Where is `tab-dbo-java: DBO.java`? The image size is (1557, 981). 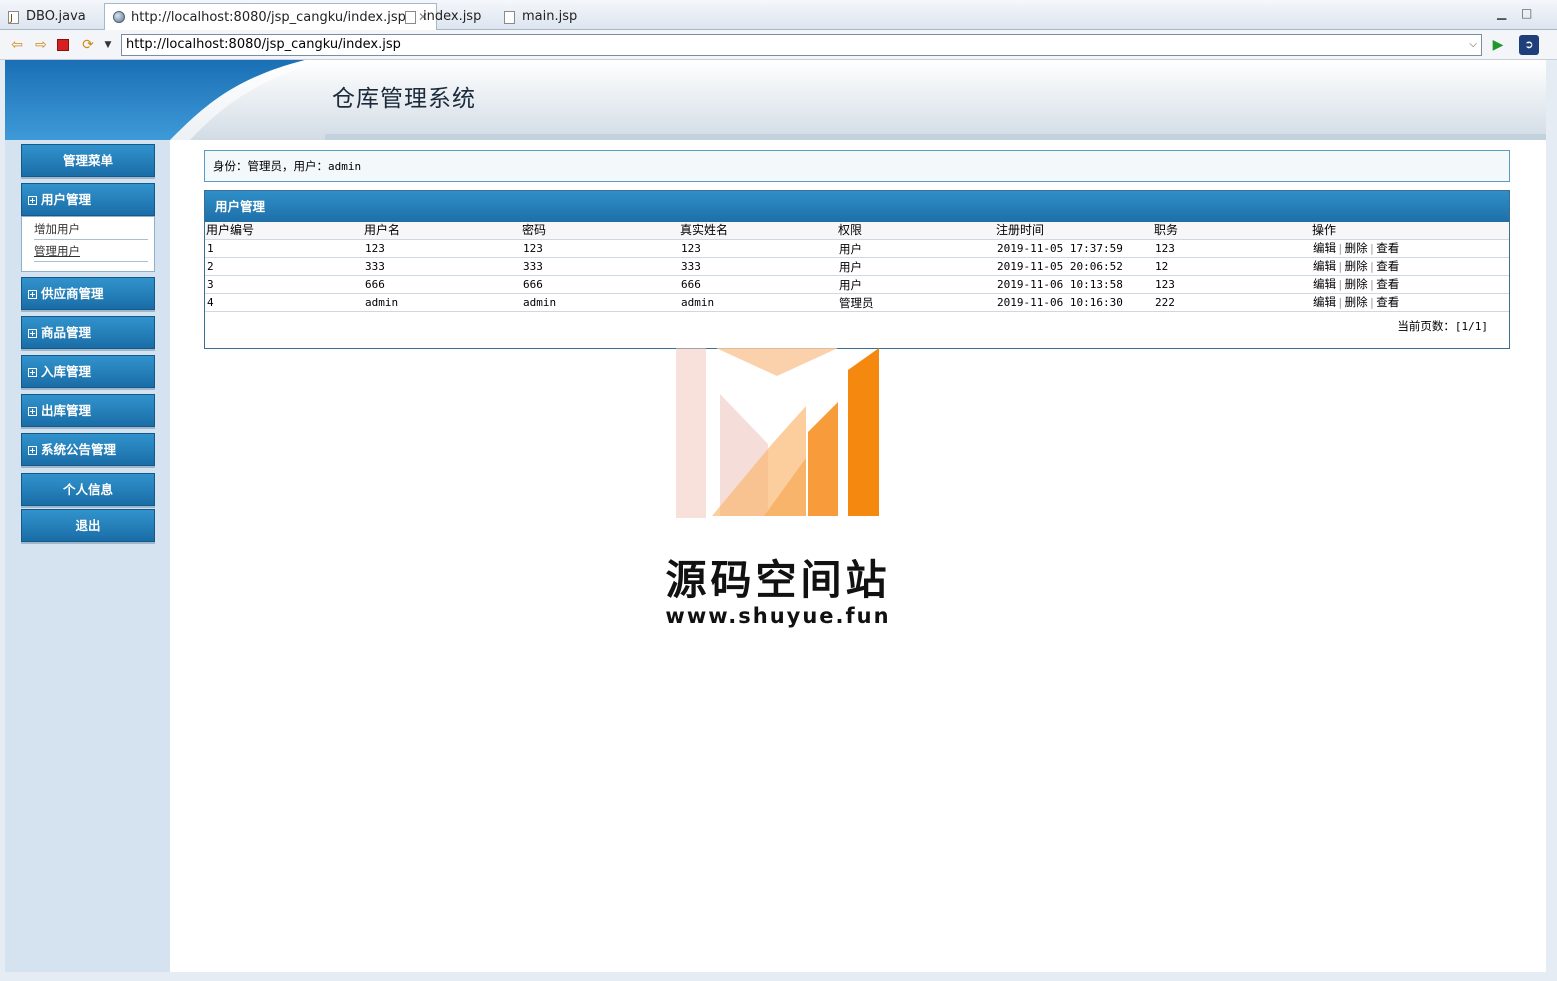
tab-dbo-java: DBO.java is located at coordinates (47, 18).